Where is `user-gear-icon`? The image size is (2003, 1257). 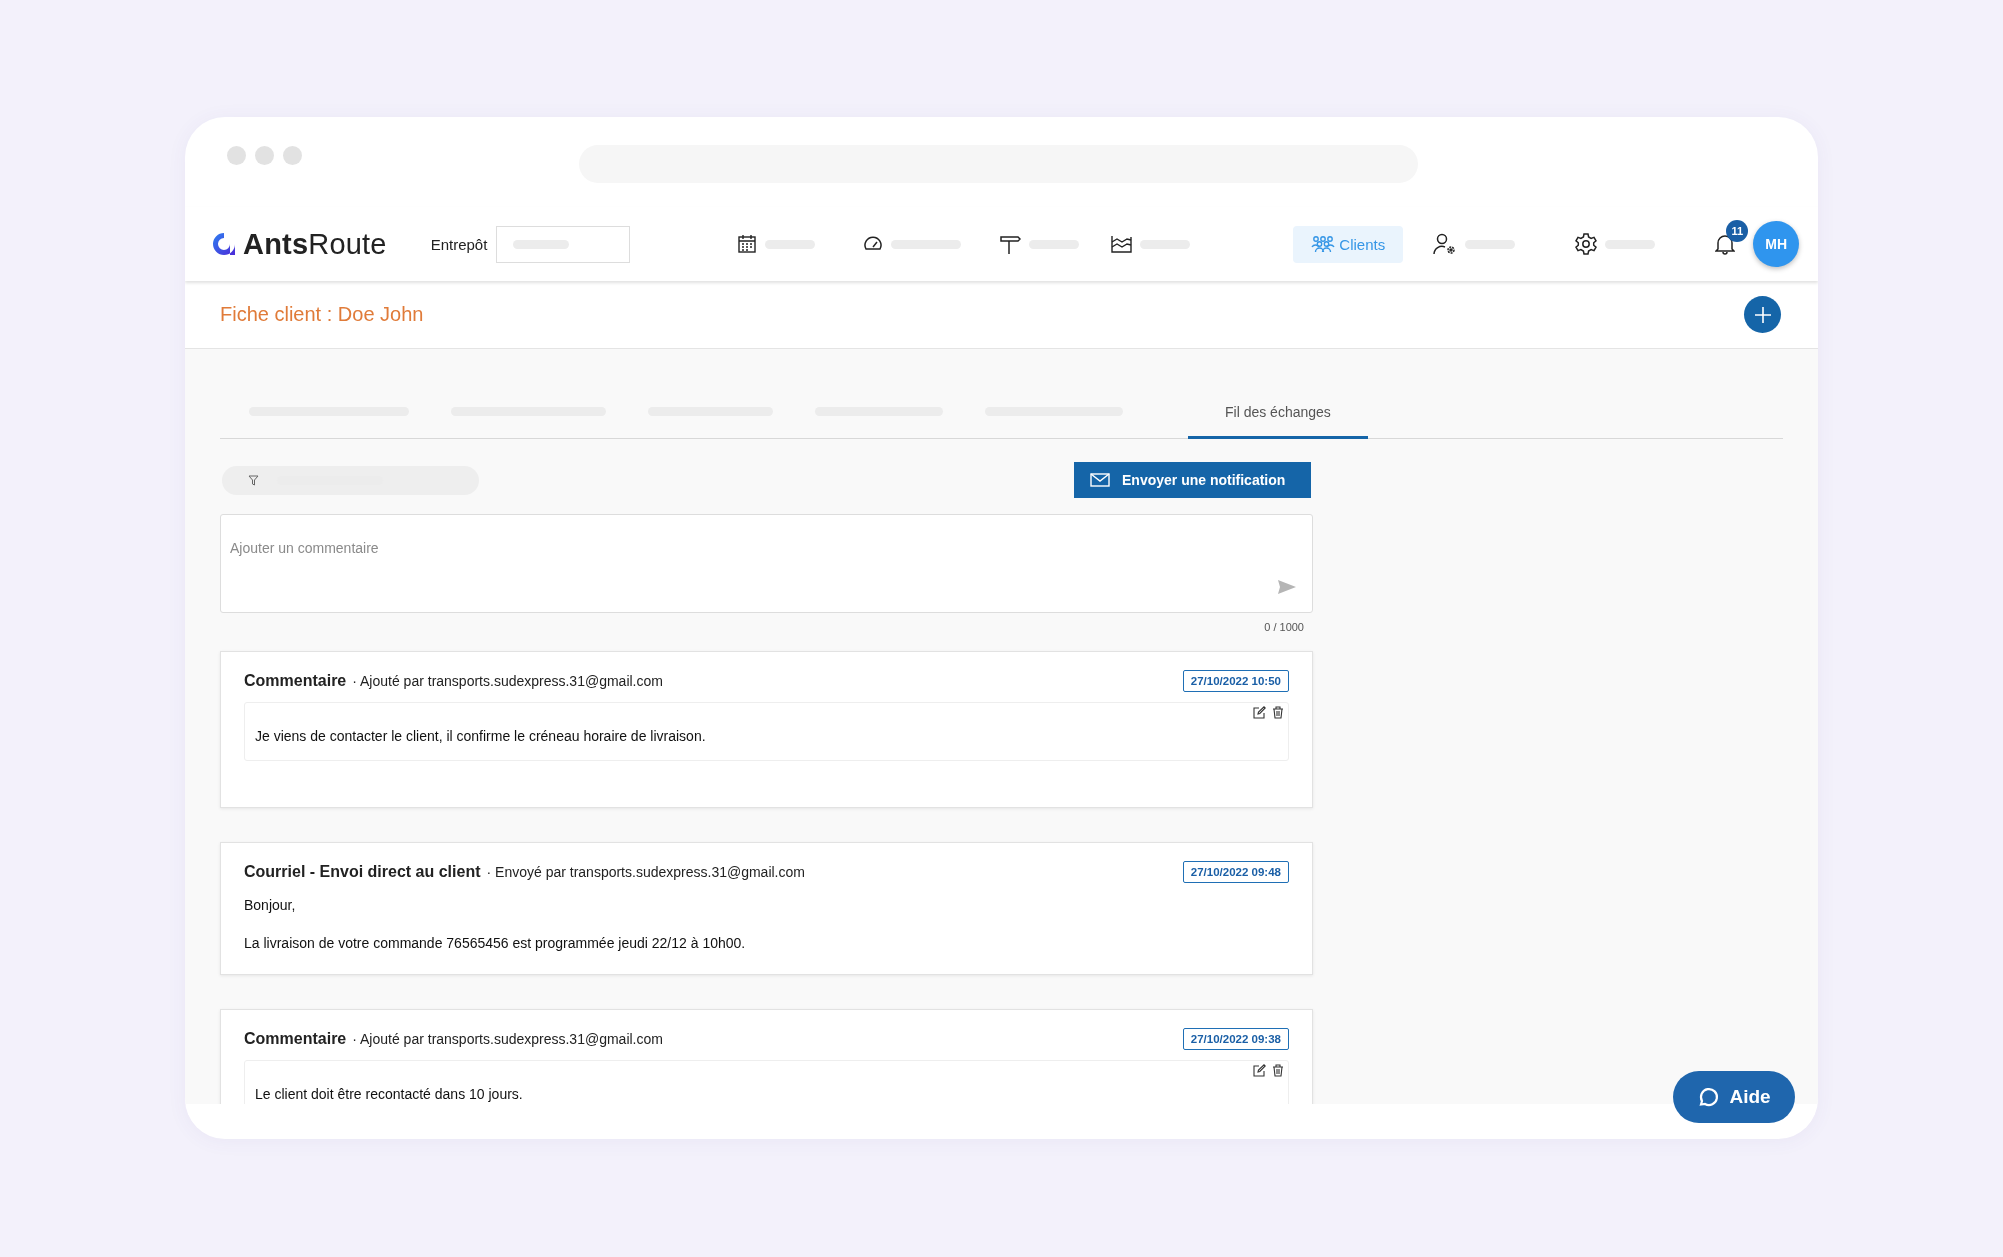
user-gear-icon is located at coordinates (1445, 244).